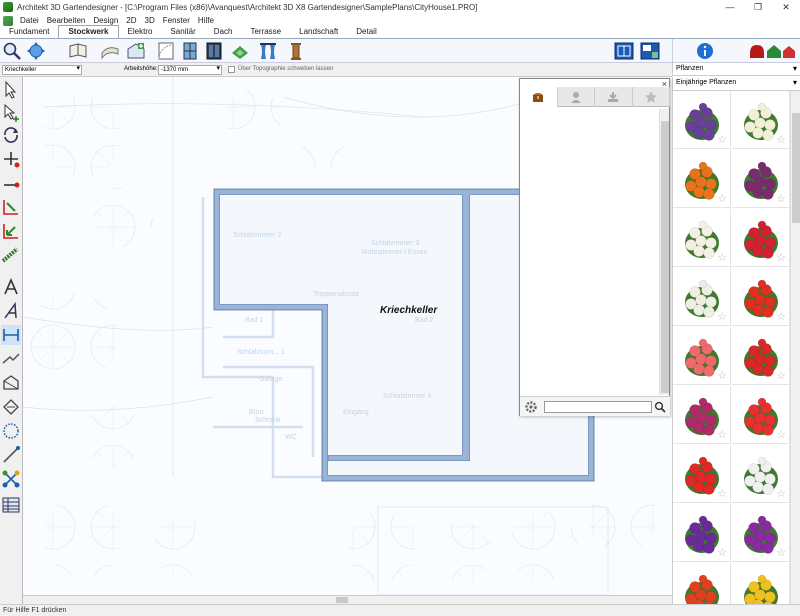  Describe the element at coordinates (531, 407) in the screenshot. I see `gear-icon` at that location.